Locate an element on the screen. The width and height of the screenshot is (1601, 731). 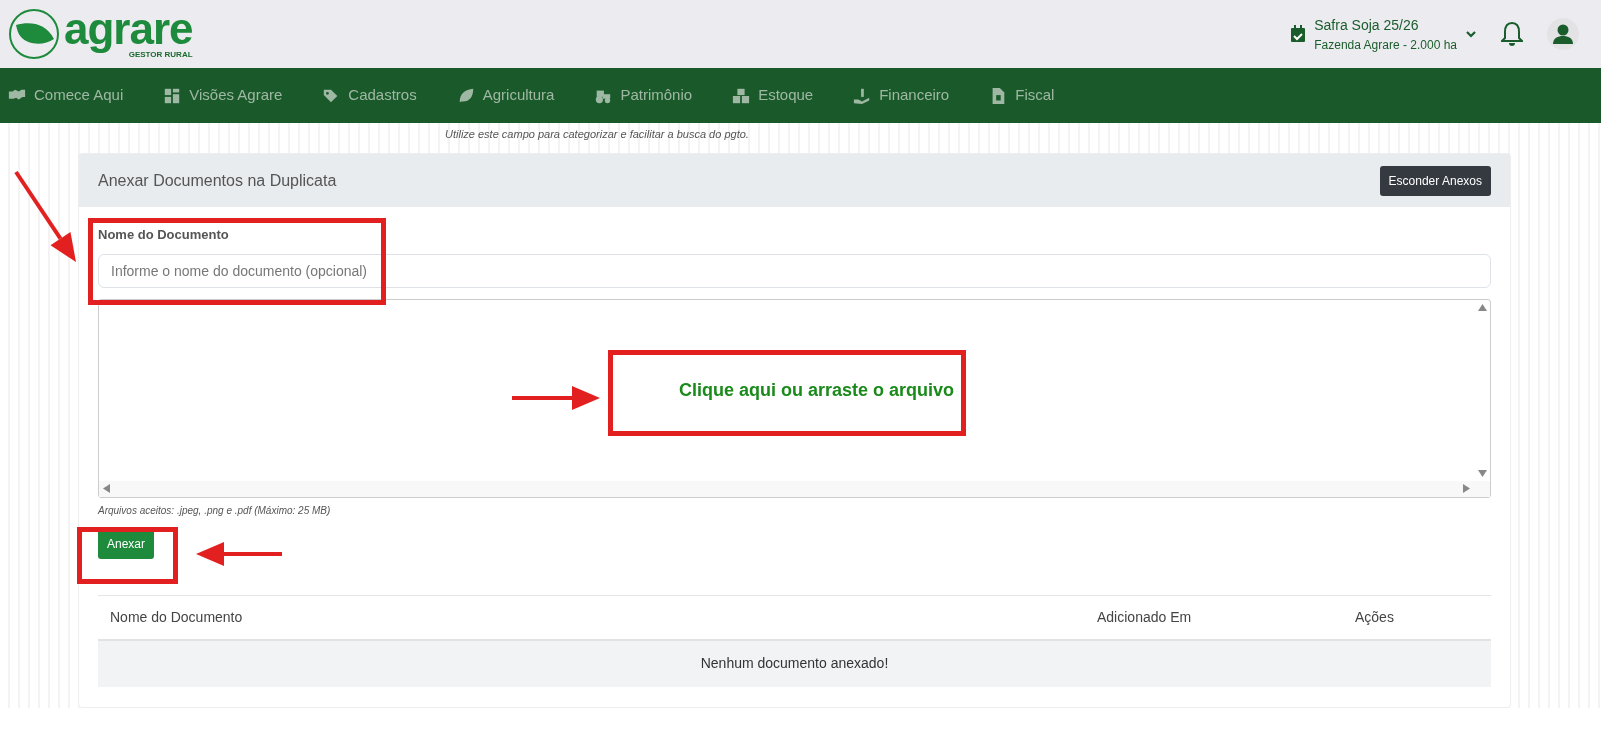
field-help-text: Utilize este campo para categorizar e facilitar a busca do pgto. is located at coordinates (597, 134).